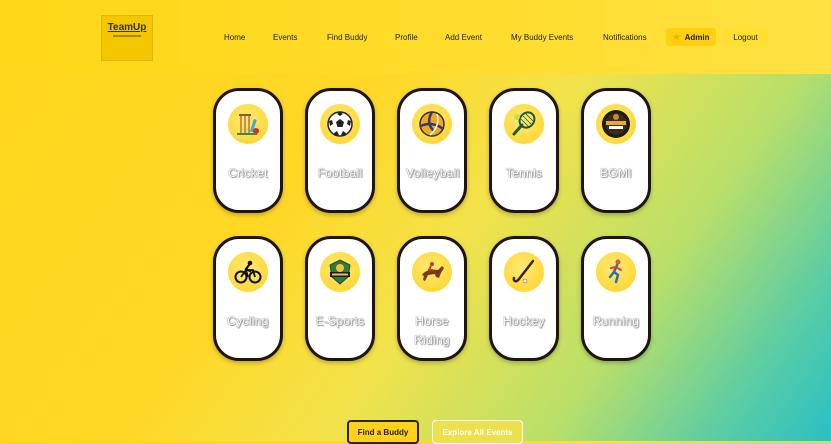  Describe the element at coordinates (383, 432) in the screenshot. I see `find-buddy-button: Find a Buddy` at that location.